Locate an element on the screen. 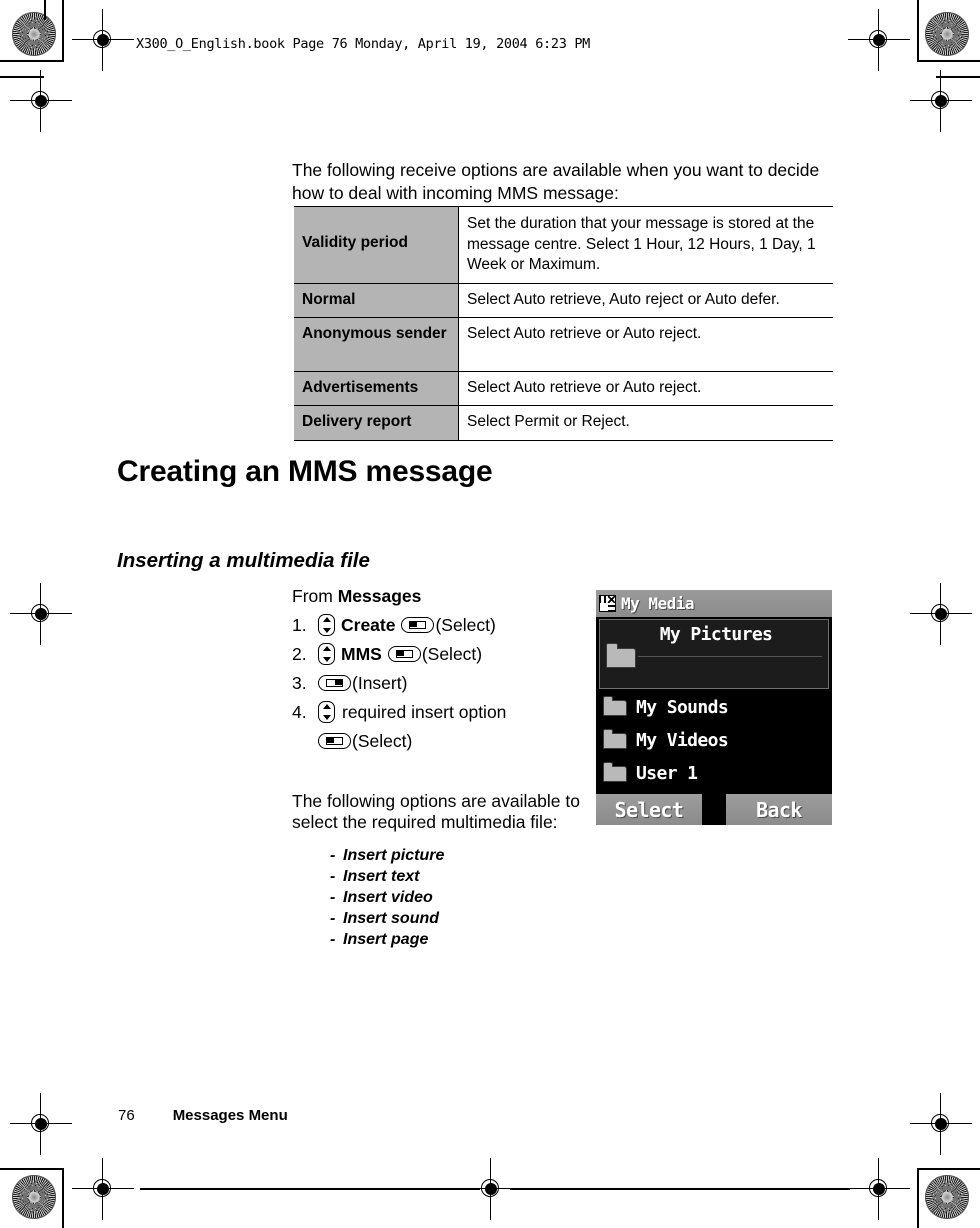  phone-menu-item: User 1 is located at coordinates (714, 773).